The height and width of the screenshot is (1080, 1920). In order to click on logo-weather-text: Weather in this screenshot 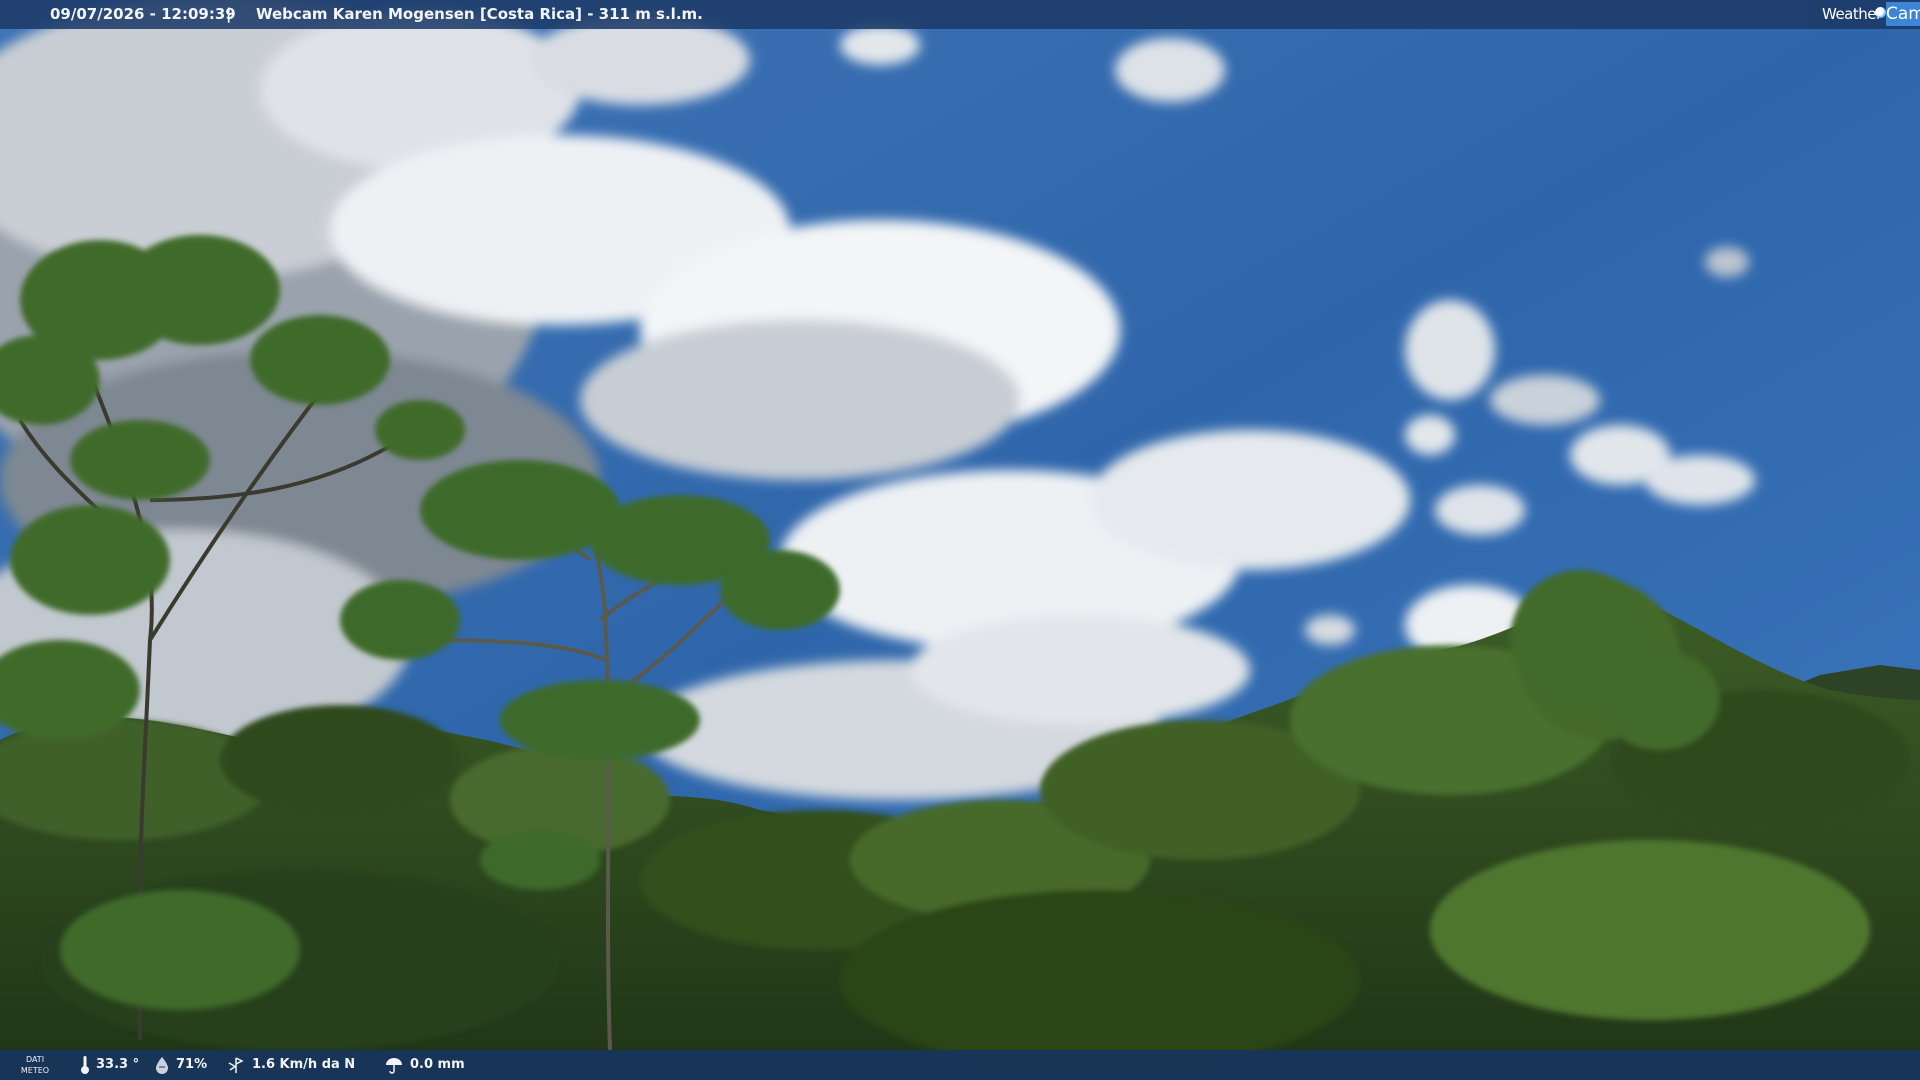, I will do `click(1852, 14)`.